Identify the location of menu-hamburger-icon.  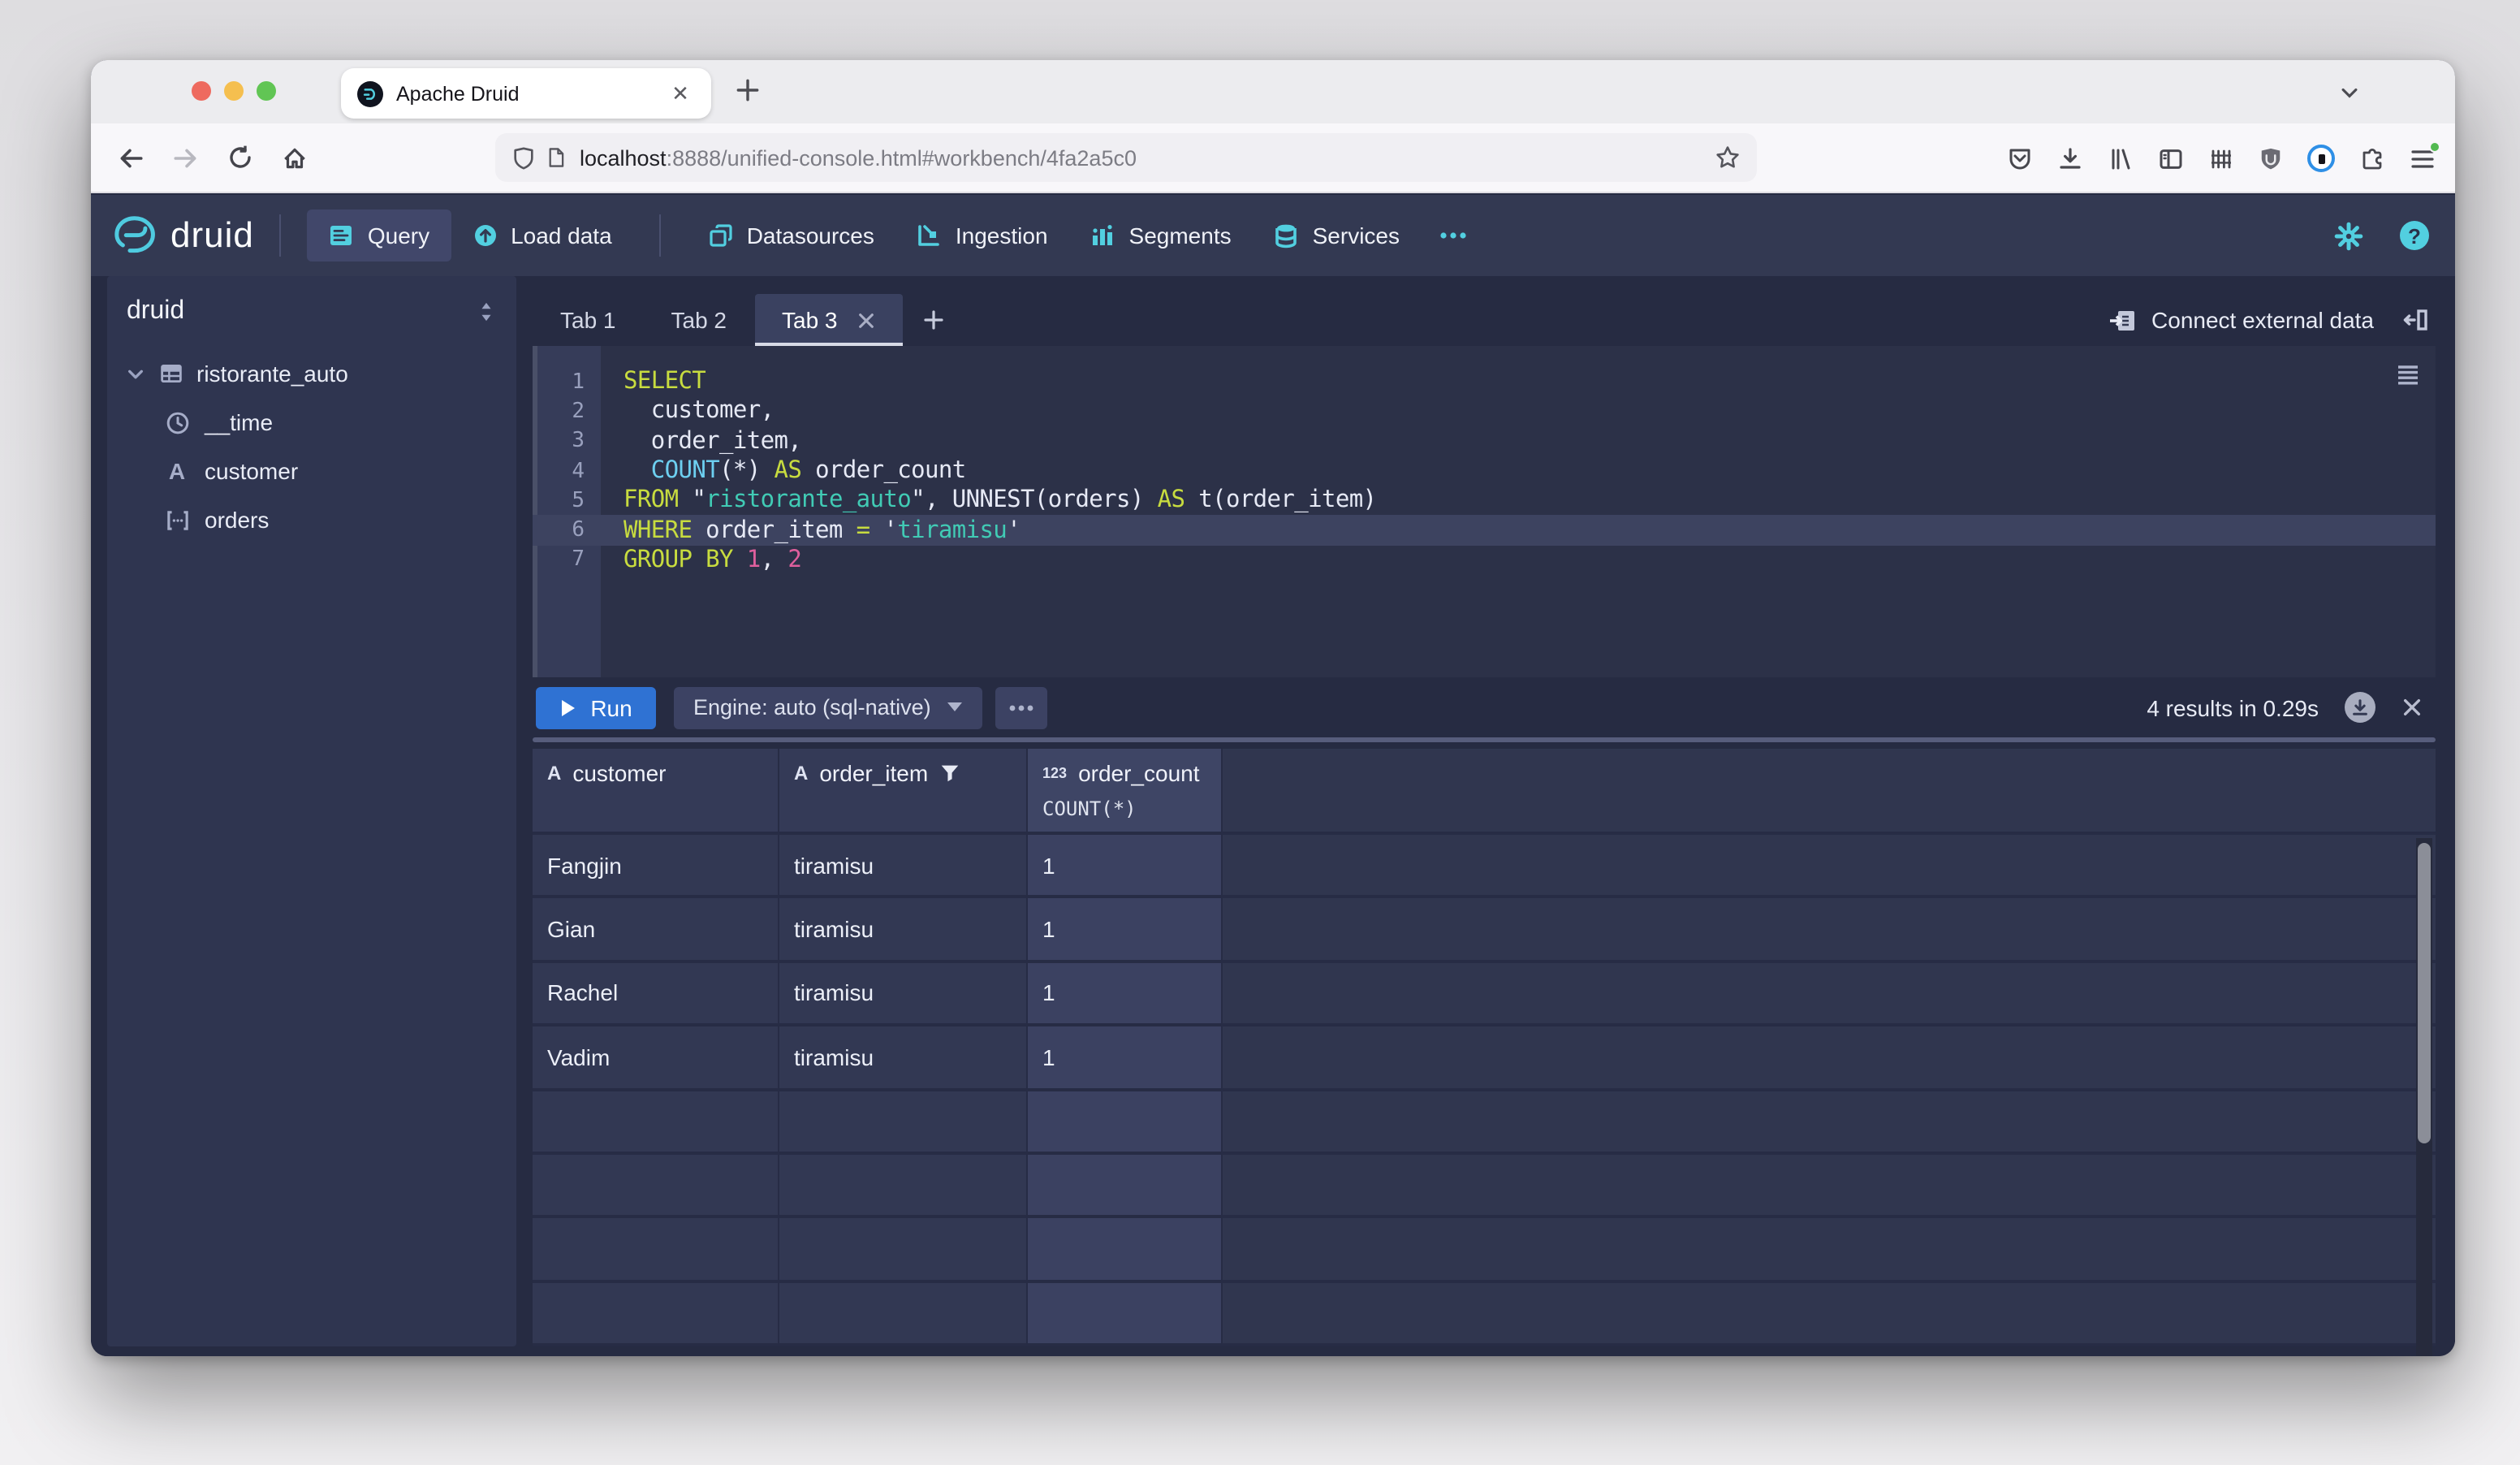
(2425, 155).